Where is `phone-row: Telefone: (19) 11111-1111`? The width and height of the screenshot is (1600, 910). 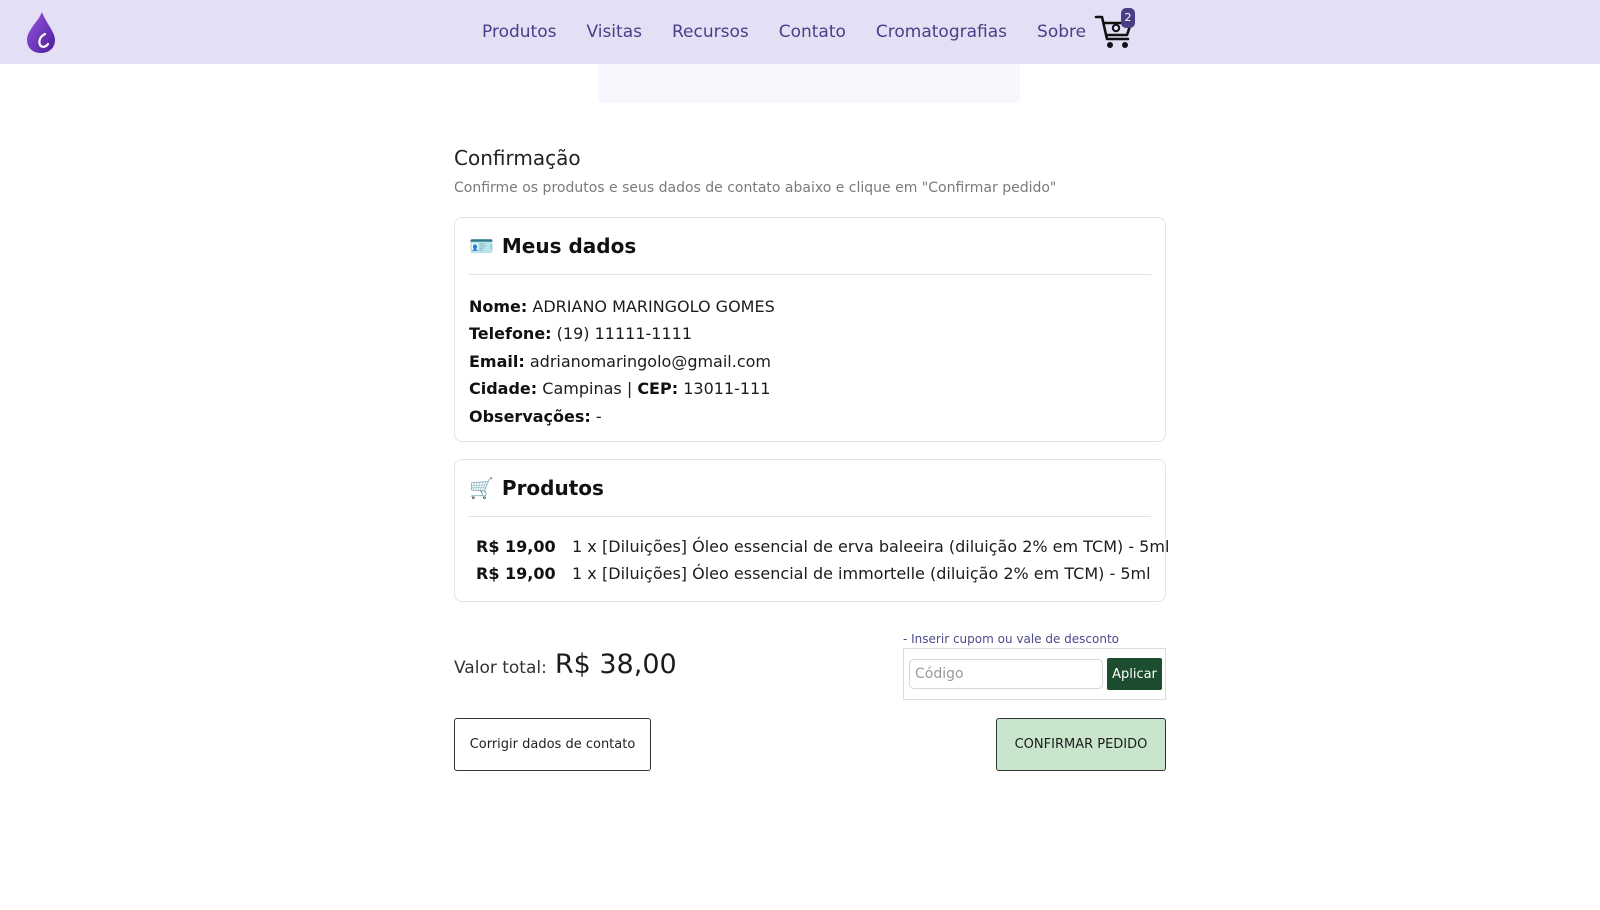
phone-row: Telefone: (19) 11111-1111 is located at coordinates (622, 333).